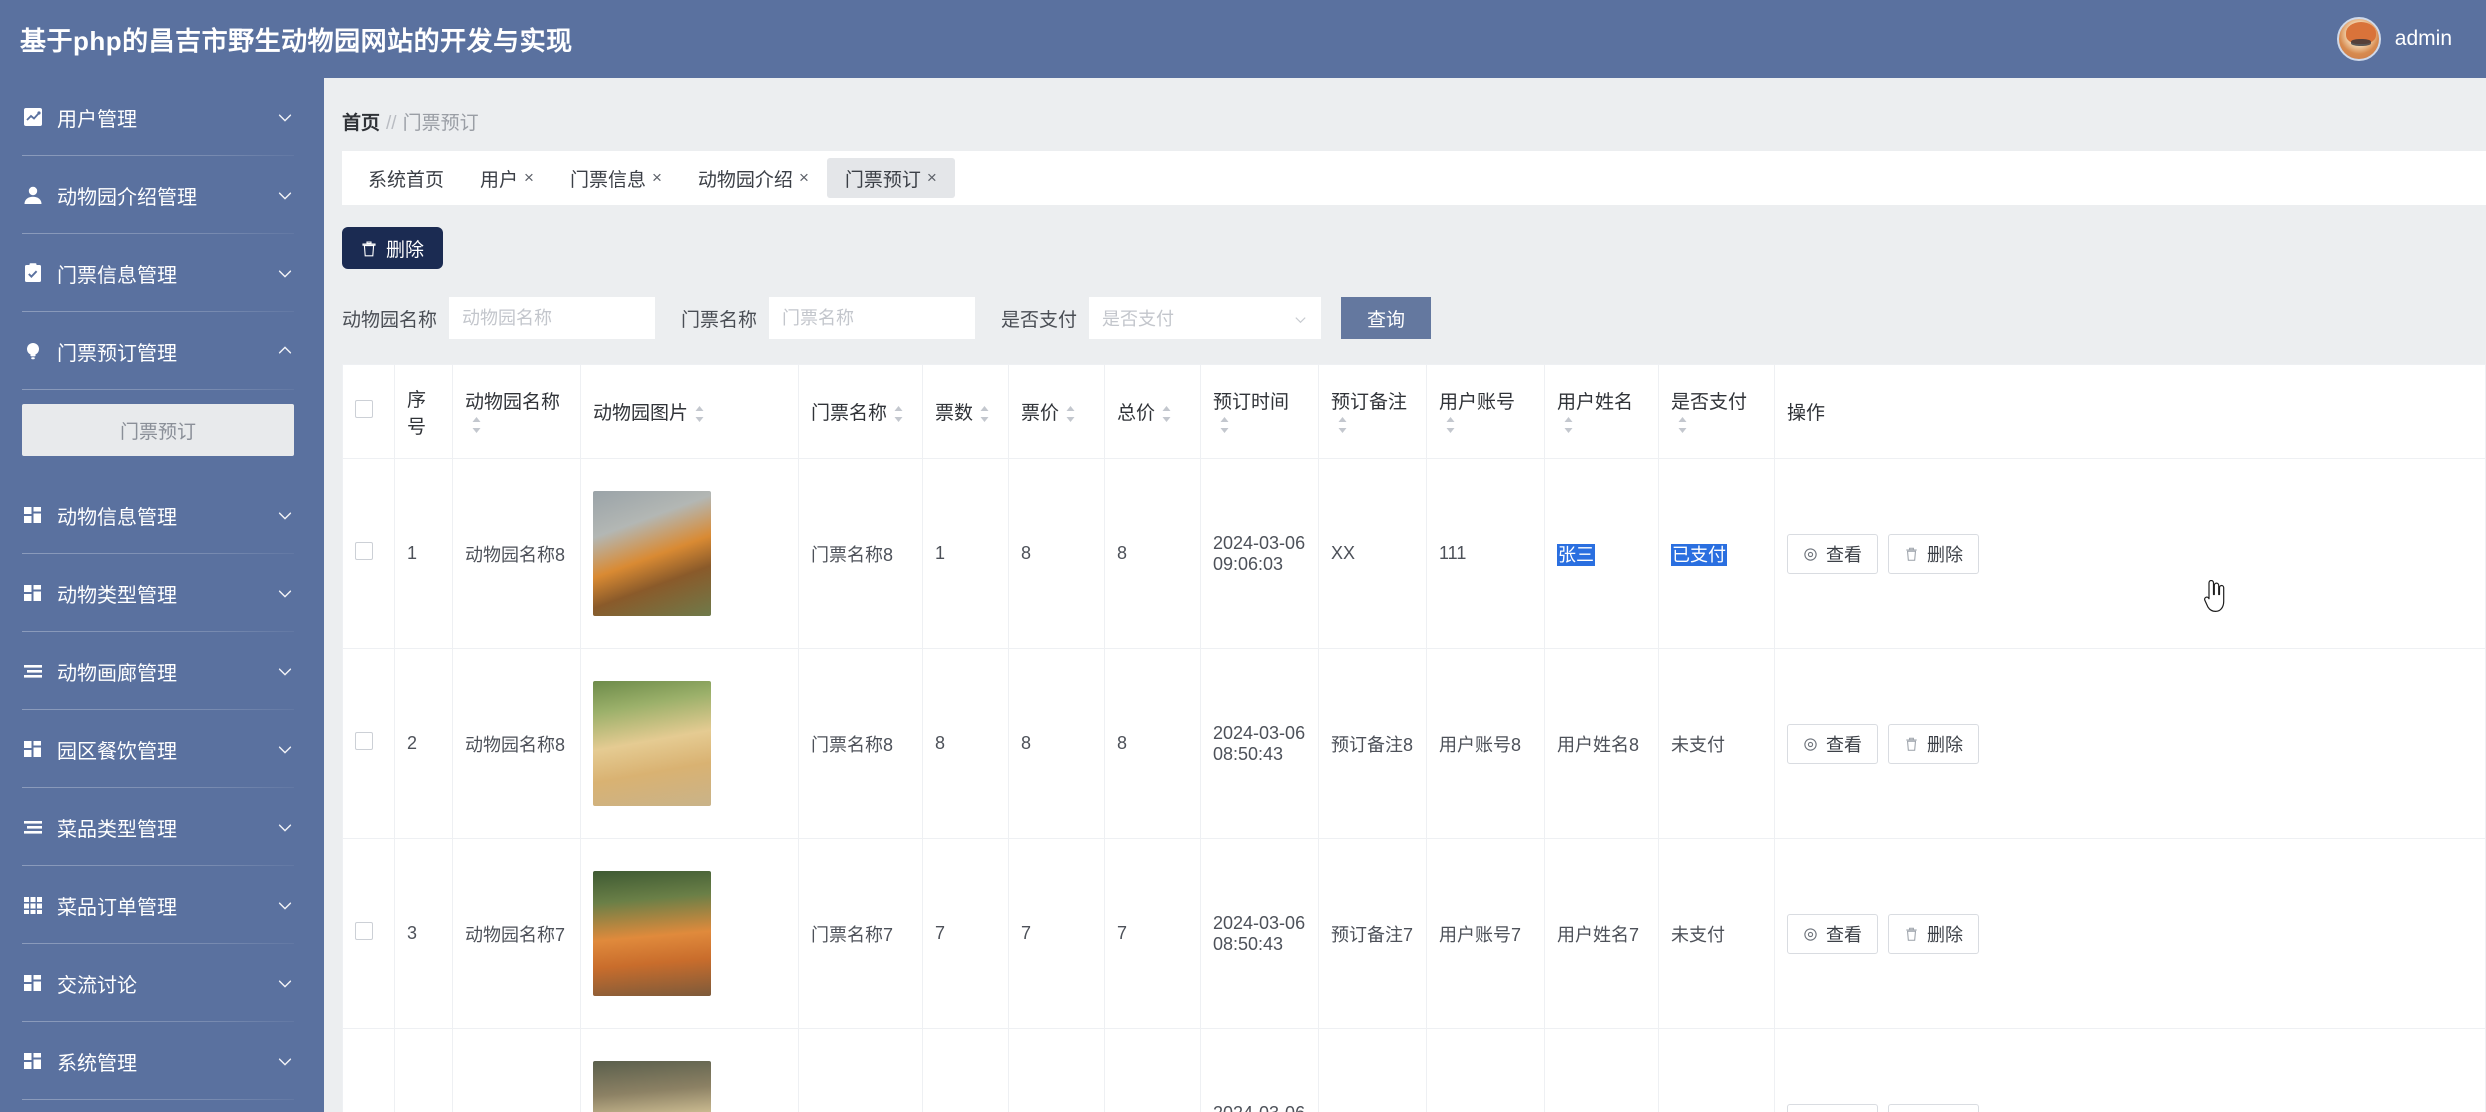 This screenshot has width=2486, height=1112. What do you see at coordinates (364, 408) in the screenshot?
I see `select-all-checkbox` at bounding box center [364, 408].